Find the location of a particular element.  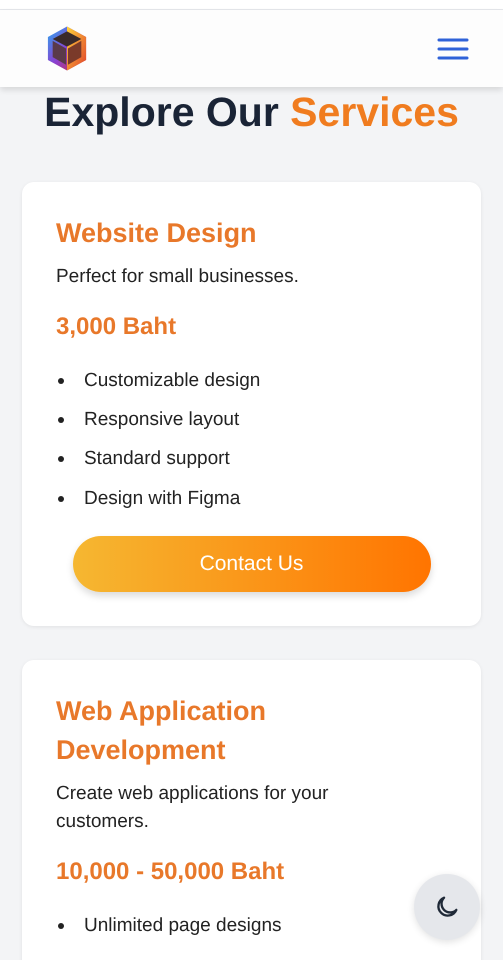

feature-text: Customizable design is located at coordinates (172, 381).